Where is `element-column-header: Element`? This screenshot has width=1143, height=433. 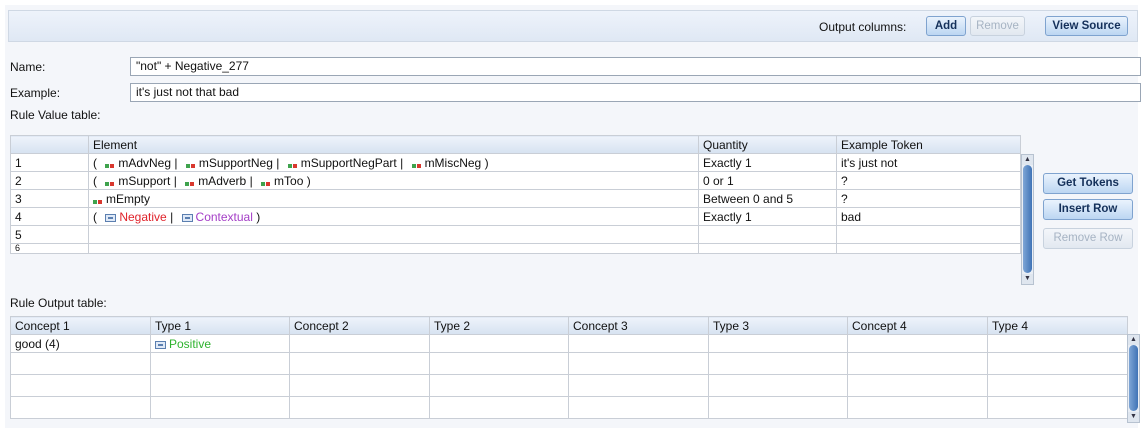
element-column-header: Element is located at coordinates (393, 144).